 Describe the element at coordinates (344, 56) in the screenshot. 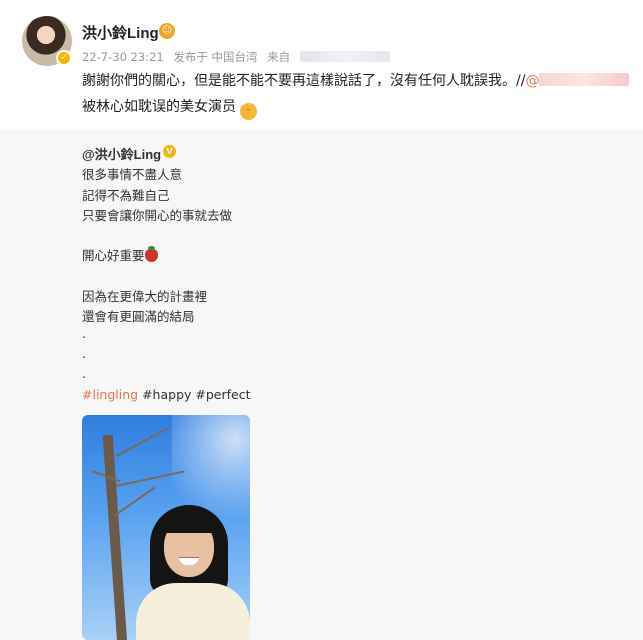

I see `blurred-source` at that location.